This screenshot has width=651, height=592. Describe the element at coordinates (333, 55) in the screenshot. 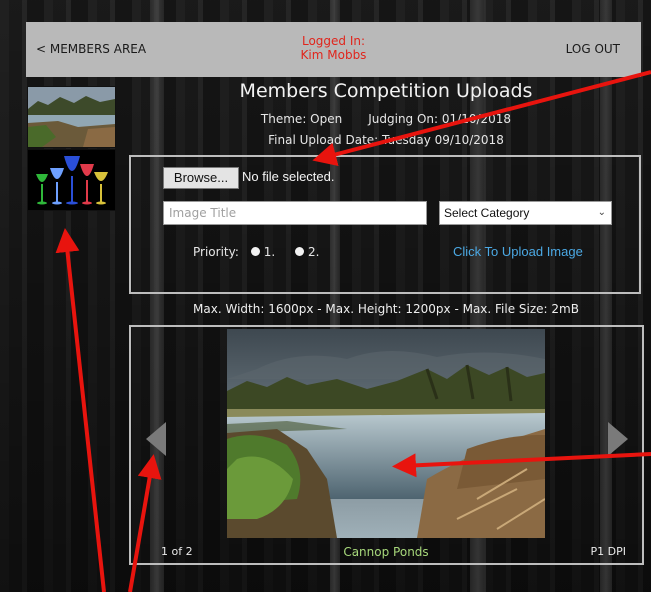

I see `user-name: Kim Mobbs` at that location.